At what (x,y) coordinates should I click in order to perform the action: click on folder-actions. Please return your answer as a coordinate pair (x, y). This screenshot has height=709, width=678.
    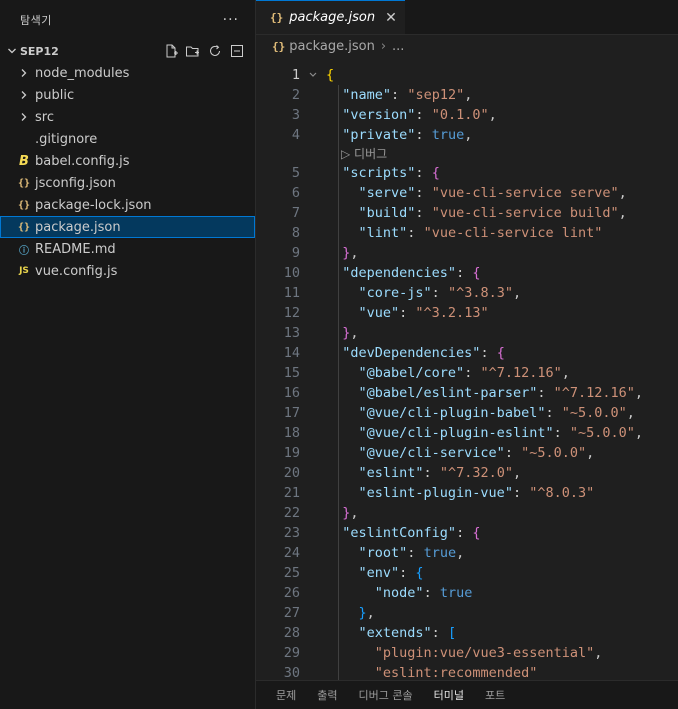
    Looking at the image, I should click on (204, 51).